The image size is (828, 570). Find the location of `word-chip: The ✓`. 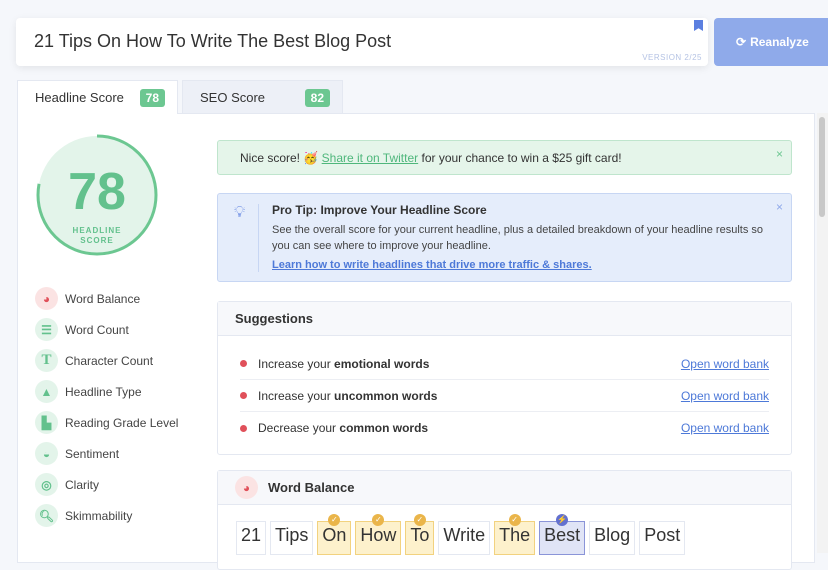

word-chip: The ✓ is located at coordinates (515, 534).